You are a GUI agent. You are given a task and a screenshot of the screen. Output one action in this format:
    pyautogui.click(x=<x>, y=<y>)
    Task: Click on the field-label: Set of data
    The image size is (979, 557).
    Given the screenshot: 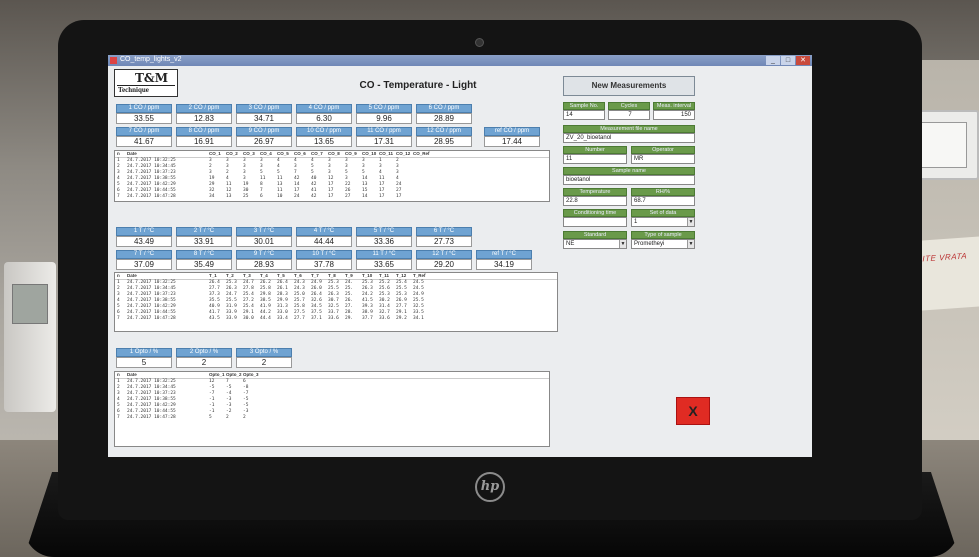 What is the action you would take?
    pyautogui.click(x=663, y=213)
    